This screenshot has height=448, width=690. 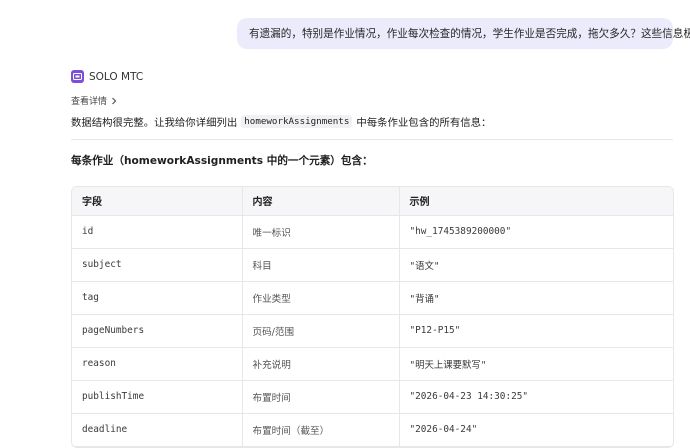 What do you see at coordinates (157, 201) in the screenshot?
I see `header-field: 字段` at bounding box center [157, 201].